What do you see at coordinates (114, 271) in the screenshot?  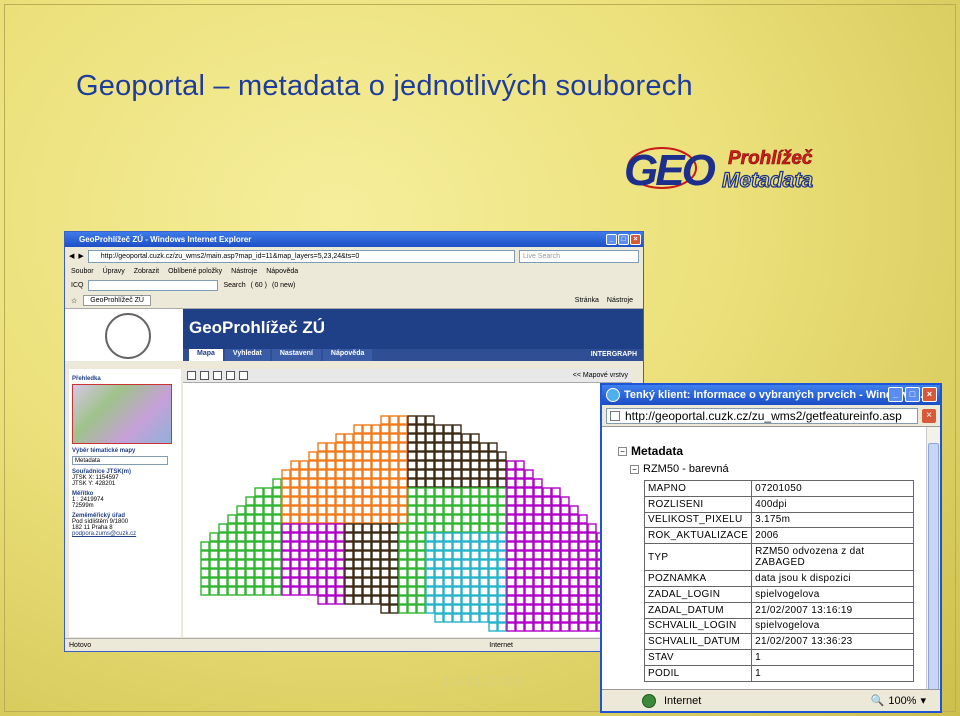 I see `menu-upravy: Úpravy` at bounding box center [114, 271].